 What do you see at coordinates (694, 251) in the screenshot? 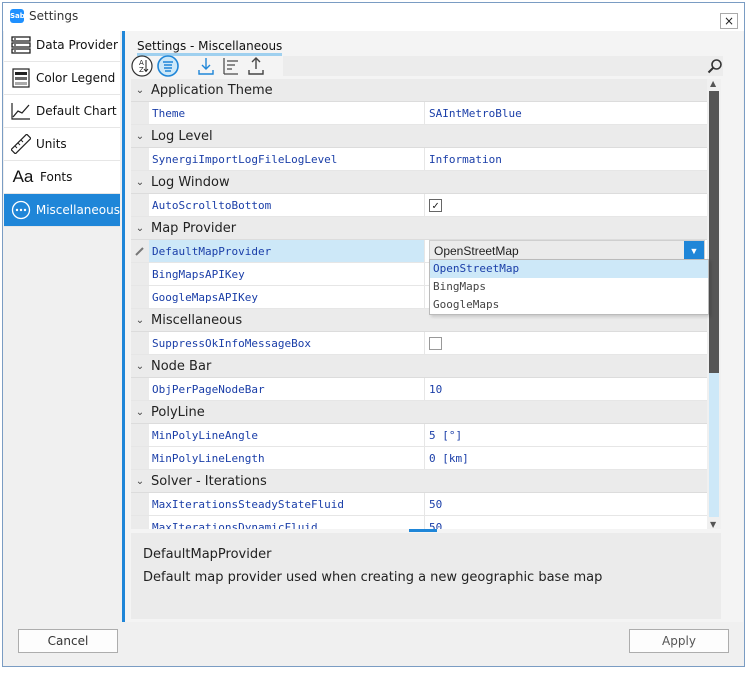
I see `dropdown-arrow-icon: ▼` at bounding box center [694, 251].